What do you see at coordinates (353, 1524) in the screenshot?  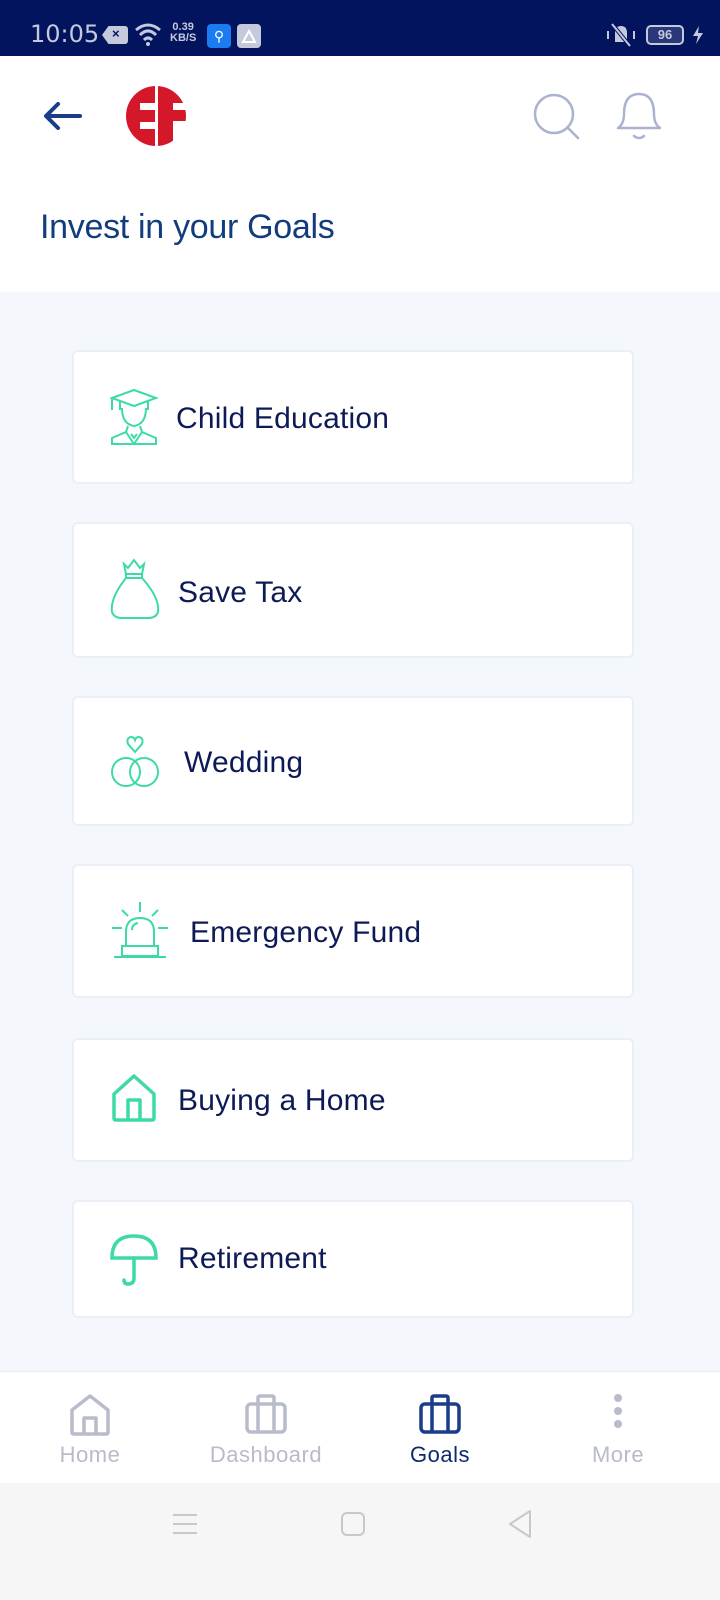 I see `home-square-icon` at bounding box center [353, 1524].